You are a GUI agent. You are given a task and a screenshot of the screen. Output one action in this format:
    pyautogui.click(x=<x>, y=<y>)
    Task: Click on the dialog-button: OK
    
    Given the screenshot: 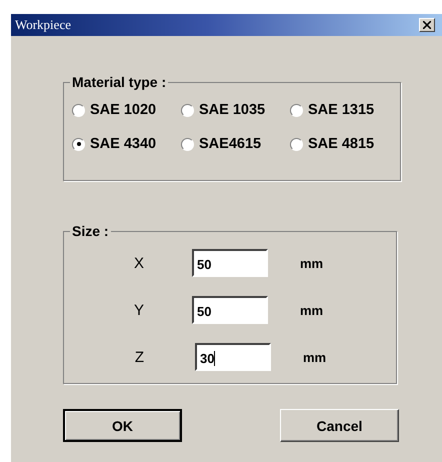 What is the action you would take?
    pyautogui.click(x=122, y=425)
    